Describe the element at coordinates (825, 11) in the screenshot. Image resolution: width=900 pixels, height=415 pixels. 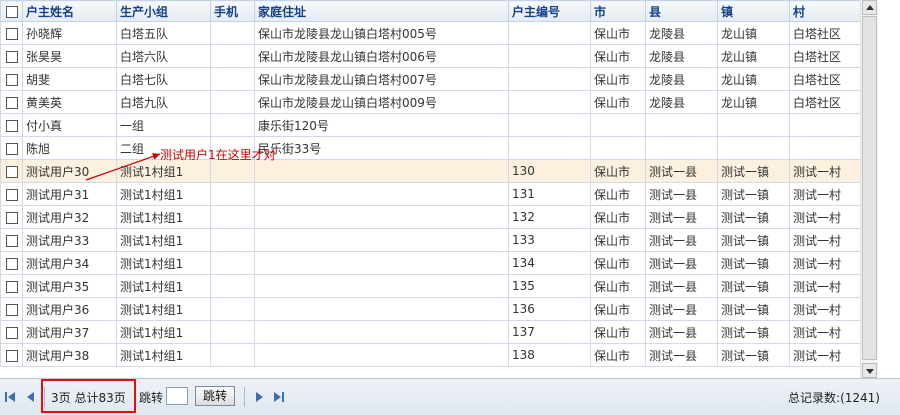
I see `column-header: 村` at that location.